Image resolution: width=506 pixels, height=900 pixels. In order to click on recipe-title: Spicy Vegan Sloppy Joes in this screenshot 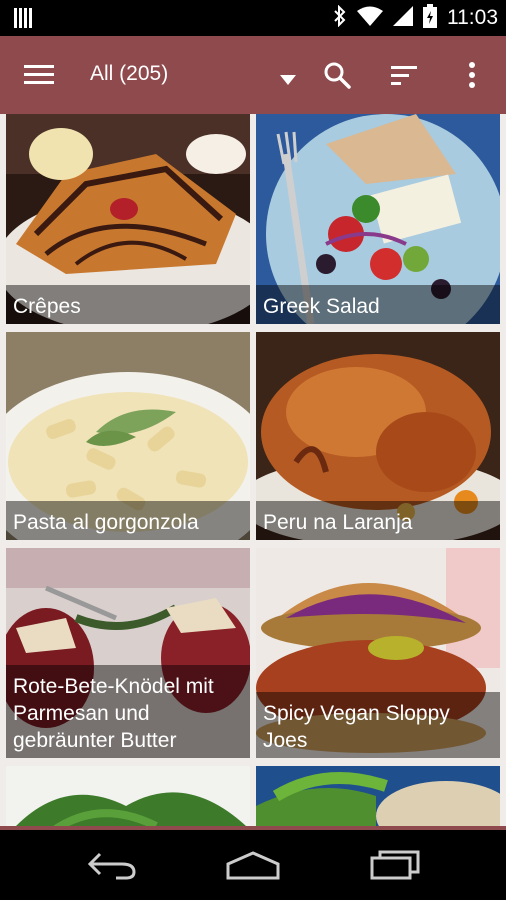, I will do `click(378, 725)`.